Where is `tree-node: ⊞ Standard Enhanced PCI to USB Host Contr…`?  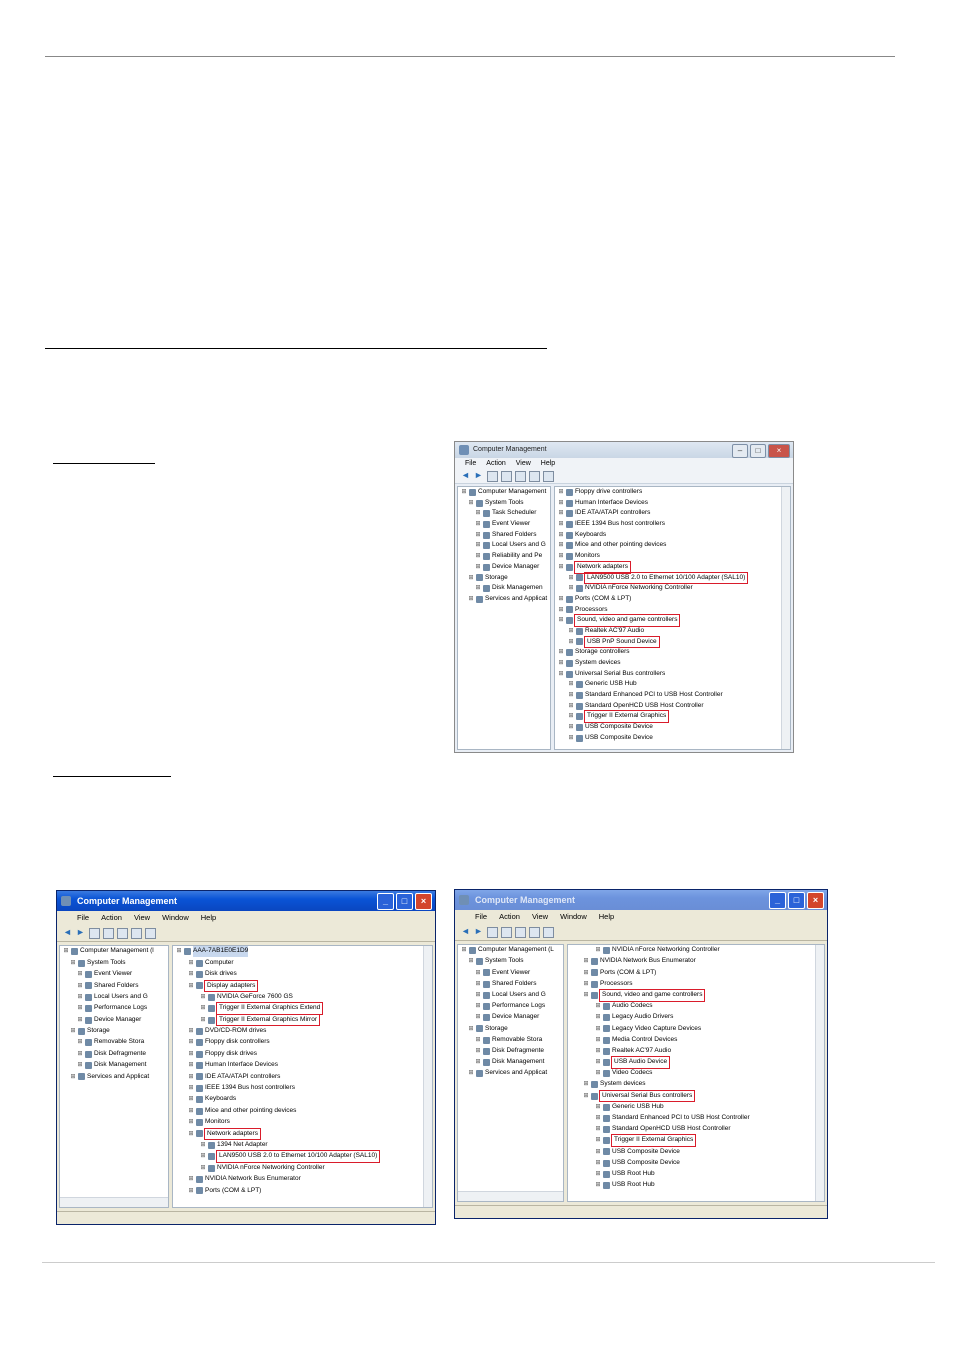 tree-node: ⊞ Standard Enhanced PCI to USB Host Contr… is located at coordinates (672, 695).